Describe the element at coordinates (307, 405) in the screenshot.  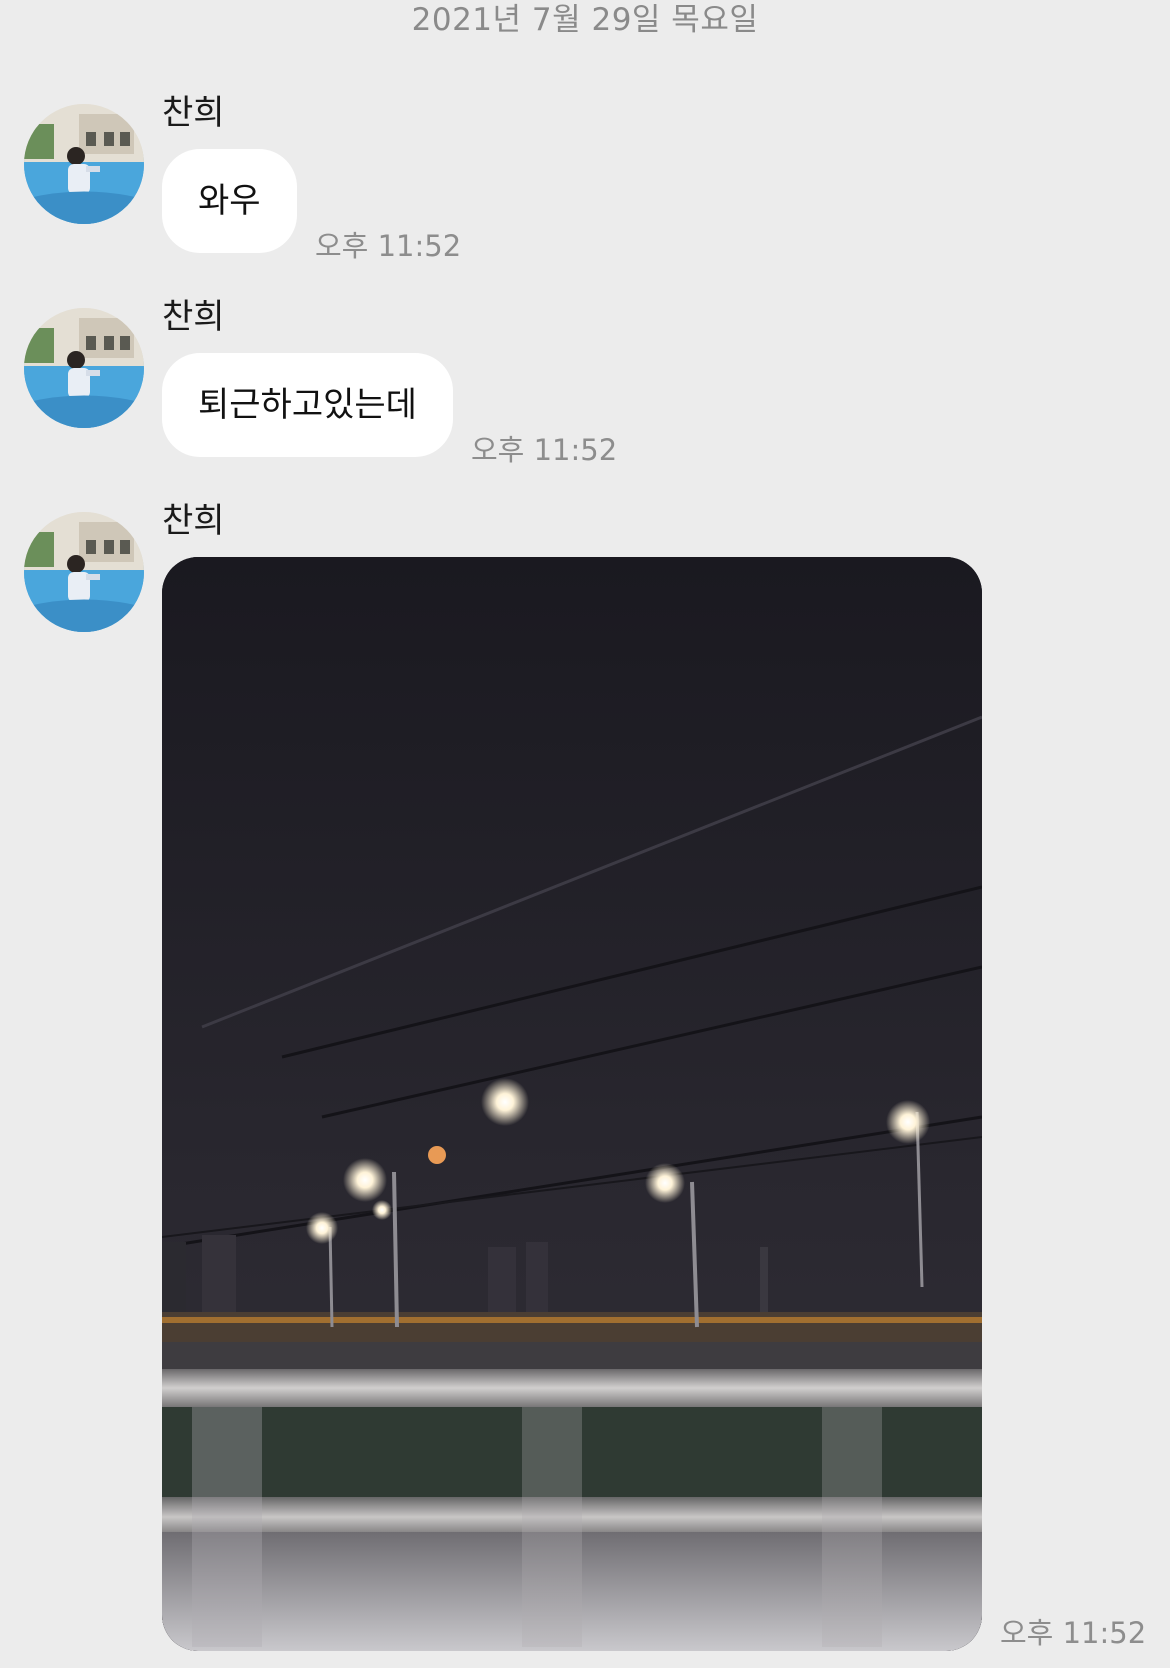
I see `message-bubble: 퇴근하고있는데` at that location.